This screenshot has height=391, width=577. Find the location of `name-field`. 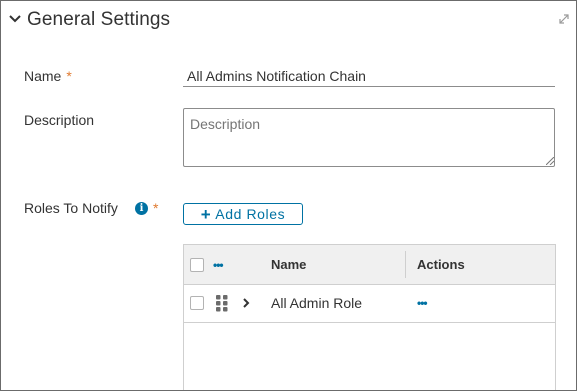

name-field is located at coordinates (369, 76).